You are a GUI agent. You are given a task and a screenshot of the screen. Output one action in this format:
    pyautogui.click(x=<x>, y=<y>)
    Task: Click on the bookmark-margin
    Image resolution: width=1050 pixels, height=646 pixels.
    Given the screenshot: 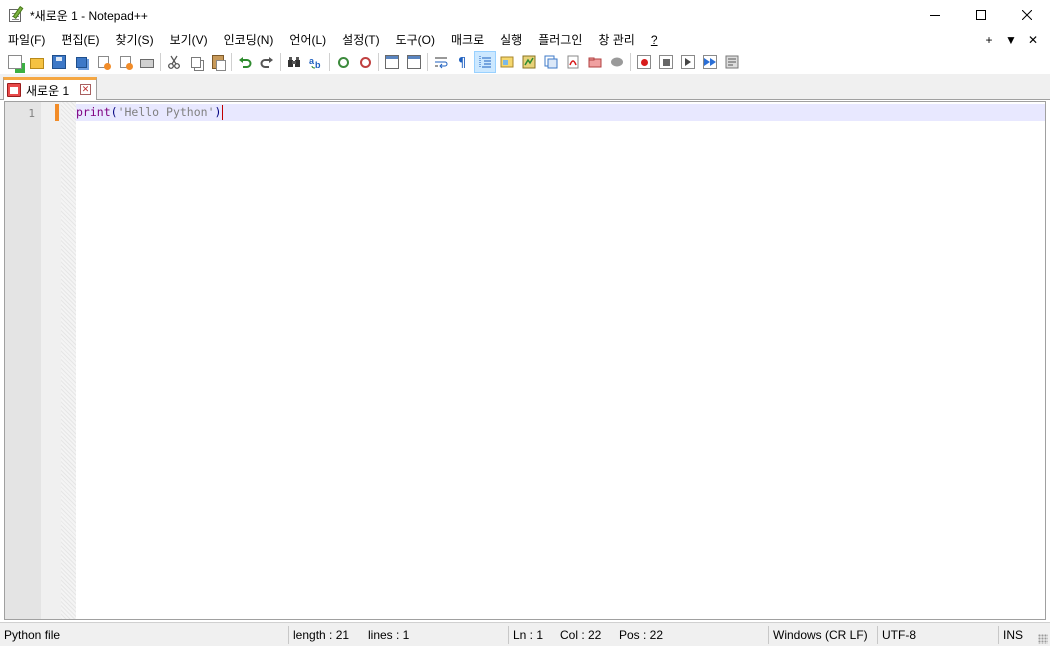 What is the action you would take?
    pyautogui.click(x=51, y=360)
    